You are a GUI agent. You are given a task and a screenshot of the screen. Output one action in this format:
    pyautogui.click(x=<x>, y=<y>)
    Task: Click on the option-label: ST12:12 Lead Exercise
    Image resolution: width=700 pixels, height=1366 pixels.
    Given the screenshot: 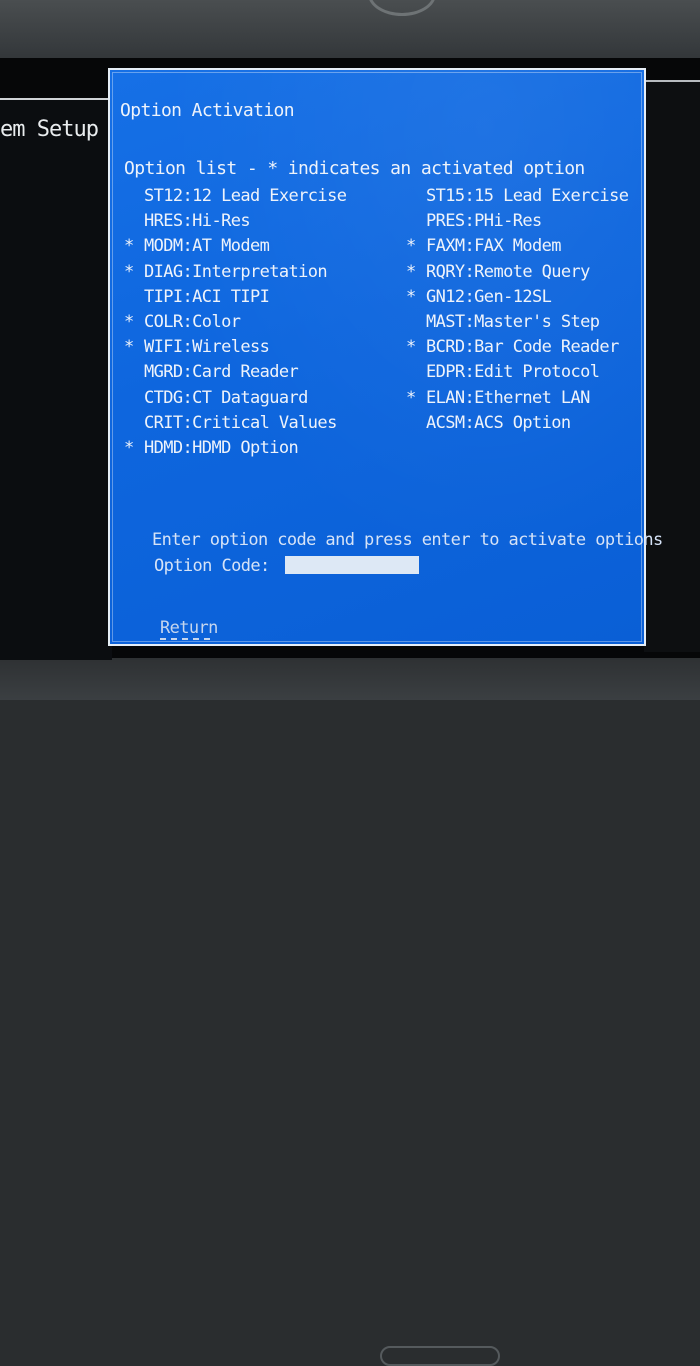 What is the action you would take?
    pyautogui.click(x=245, y=196)
    